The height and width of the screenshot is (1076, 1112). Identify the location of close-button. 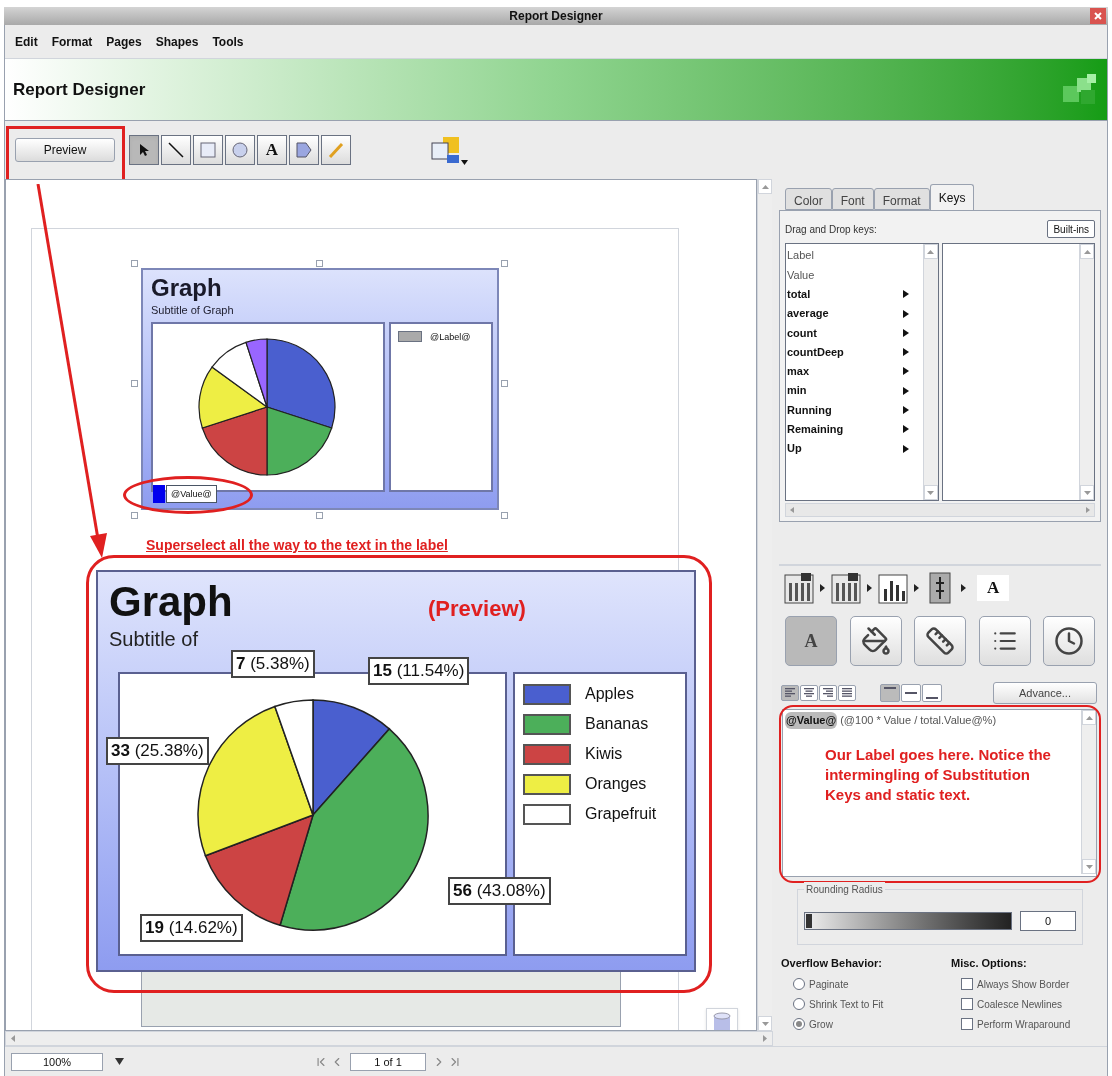
(1098, 16).